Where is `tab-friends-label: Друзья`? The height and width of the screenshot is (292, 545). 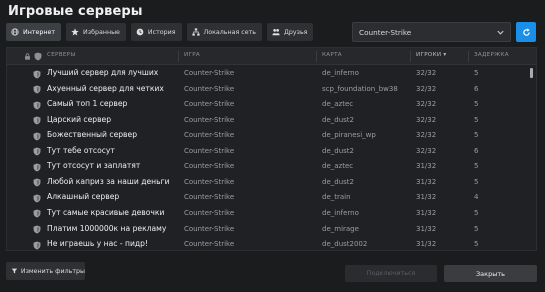 tab-friends-label: Друзья is located at coordinates (295, 32).